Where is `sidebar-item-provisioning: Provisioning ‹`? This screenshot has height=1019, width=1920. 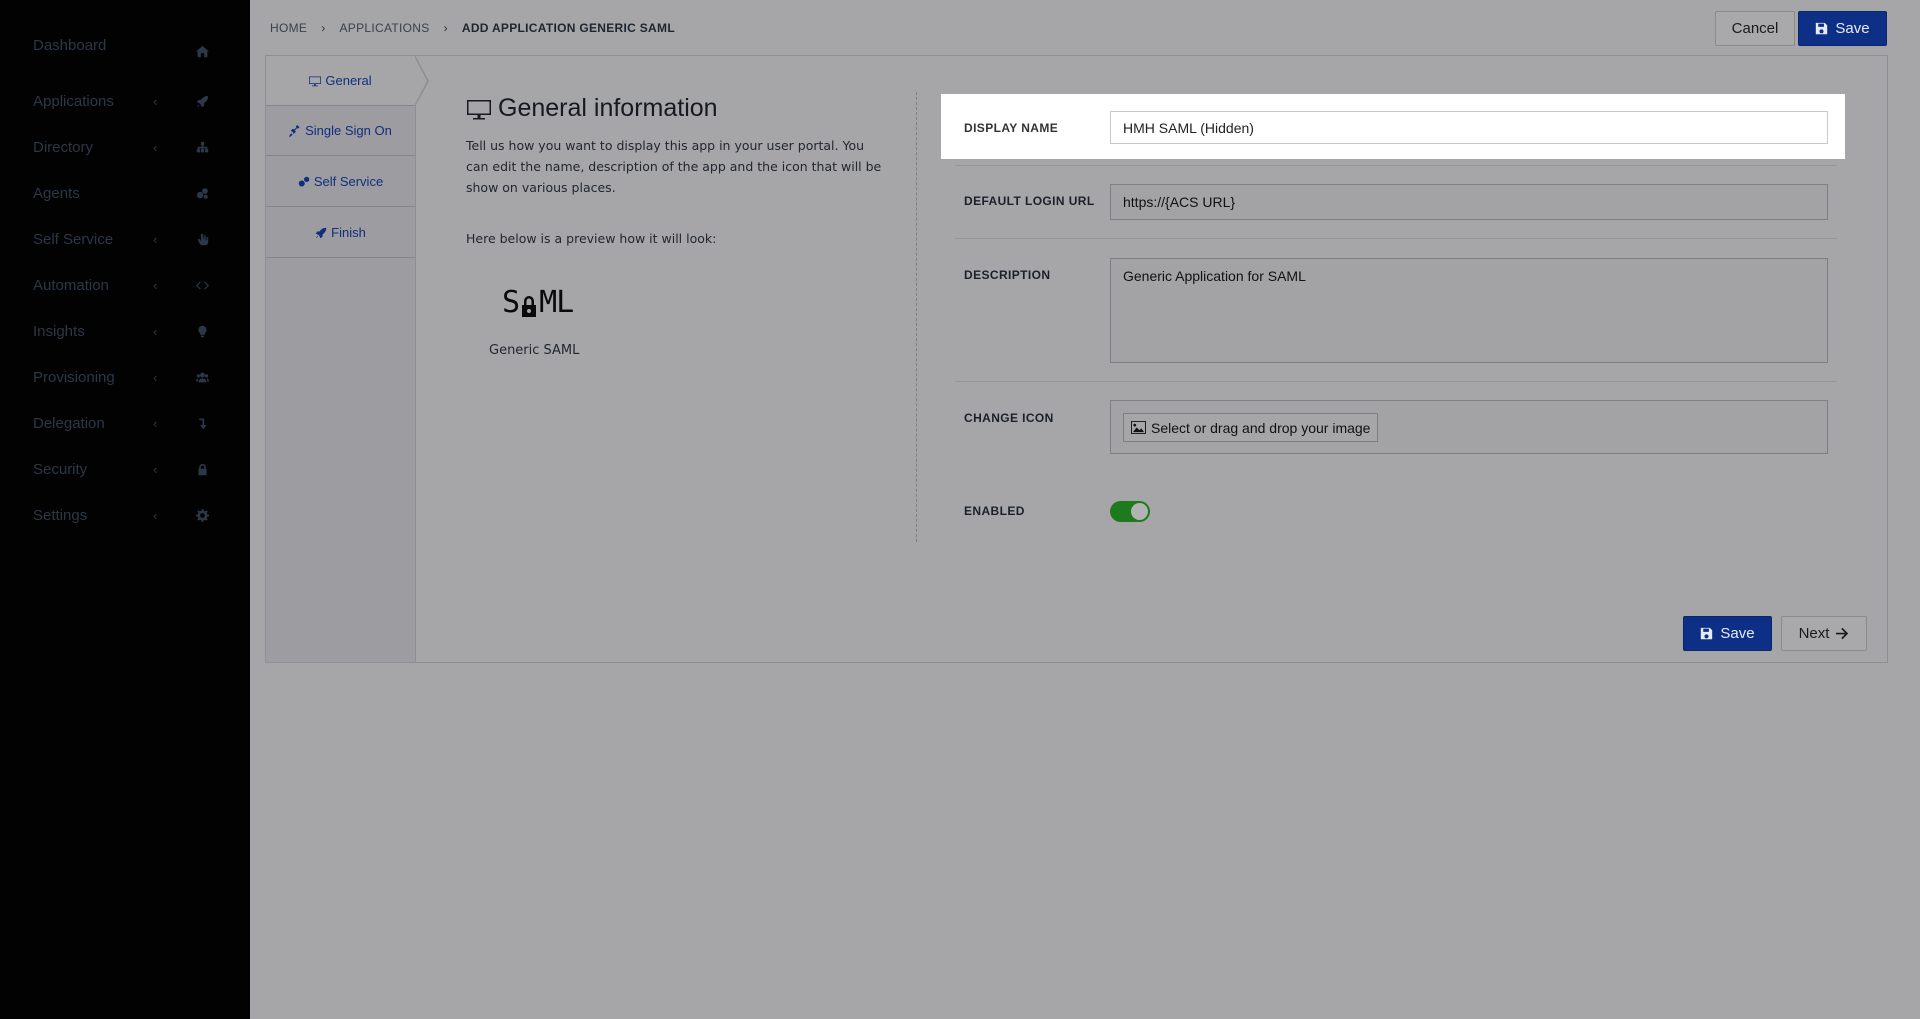 sidebar-item-provisioning: Provisioning ‹ is located at coordinates (125, 377).